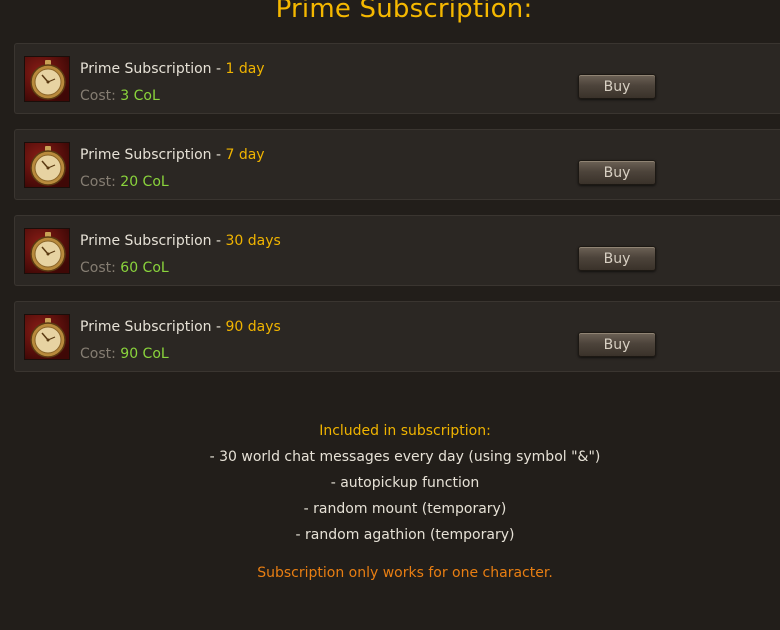  Describe the element at coordinates (253, 327) in the screenshot. I see `item-duration: 90 days` at that location.